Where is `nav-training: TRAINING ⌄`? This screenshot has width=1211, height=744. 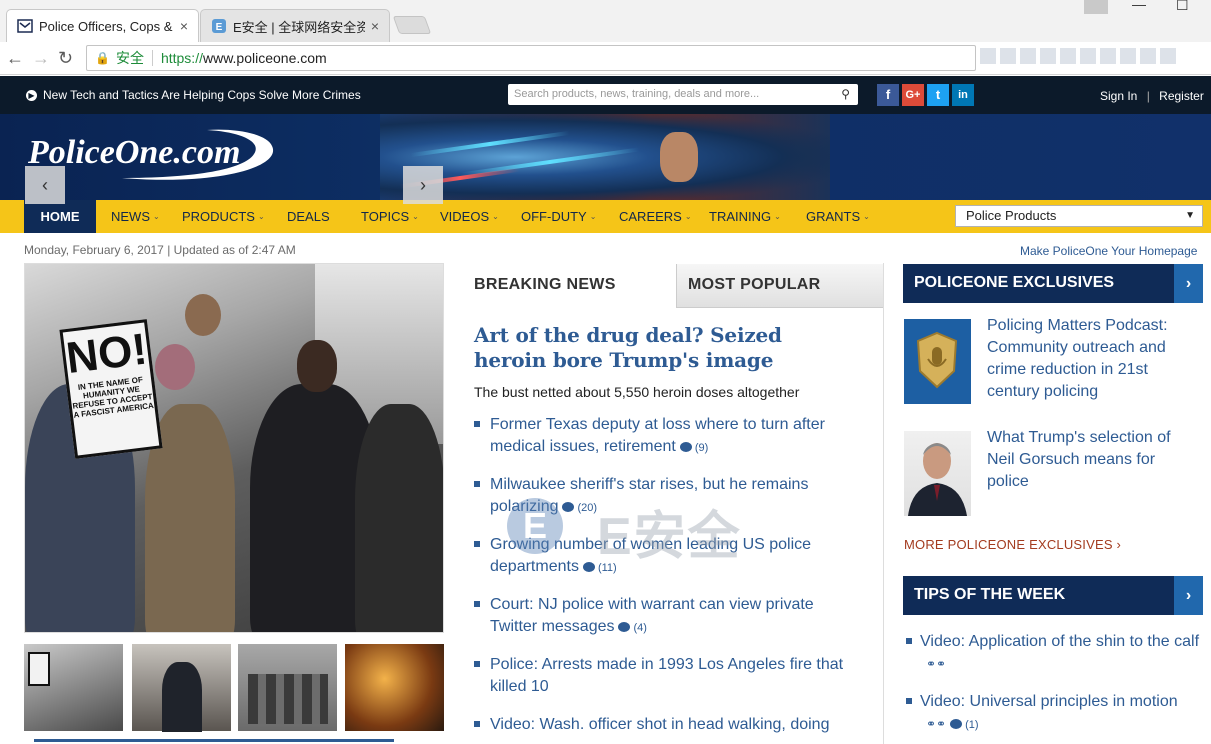
nav-training: TRAINING ⌄ is located at coordinates (745, 216).